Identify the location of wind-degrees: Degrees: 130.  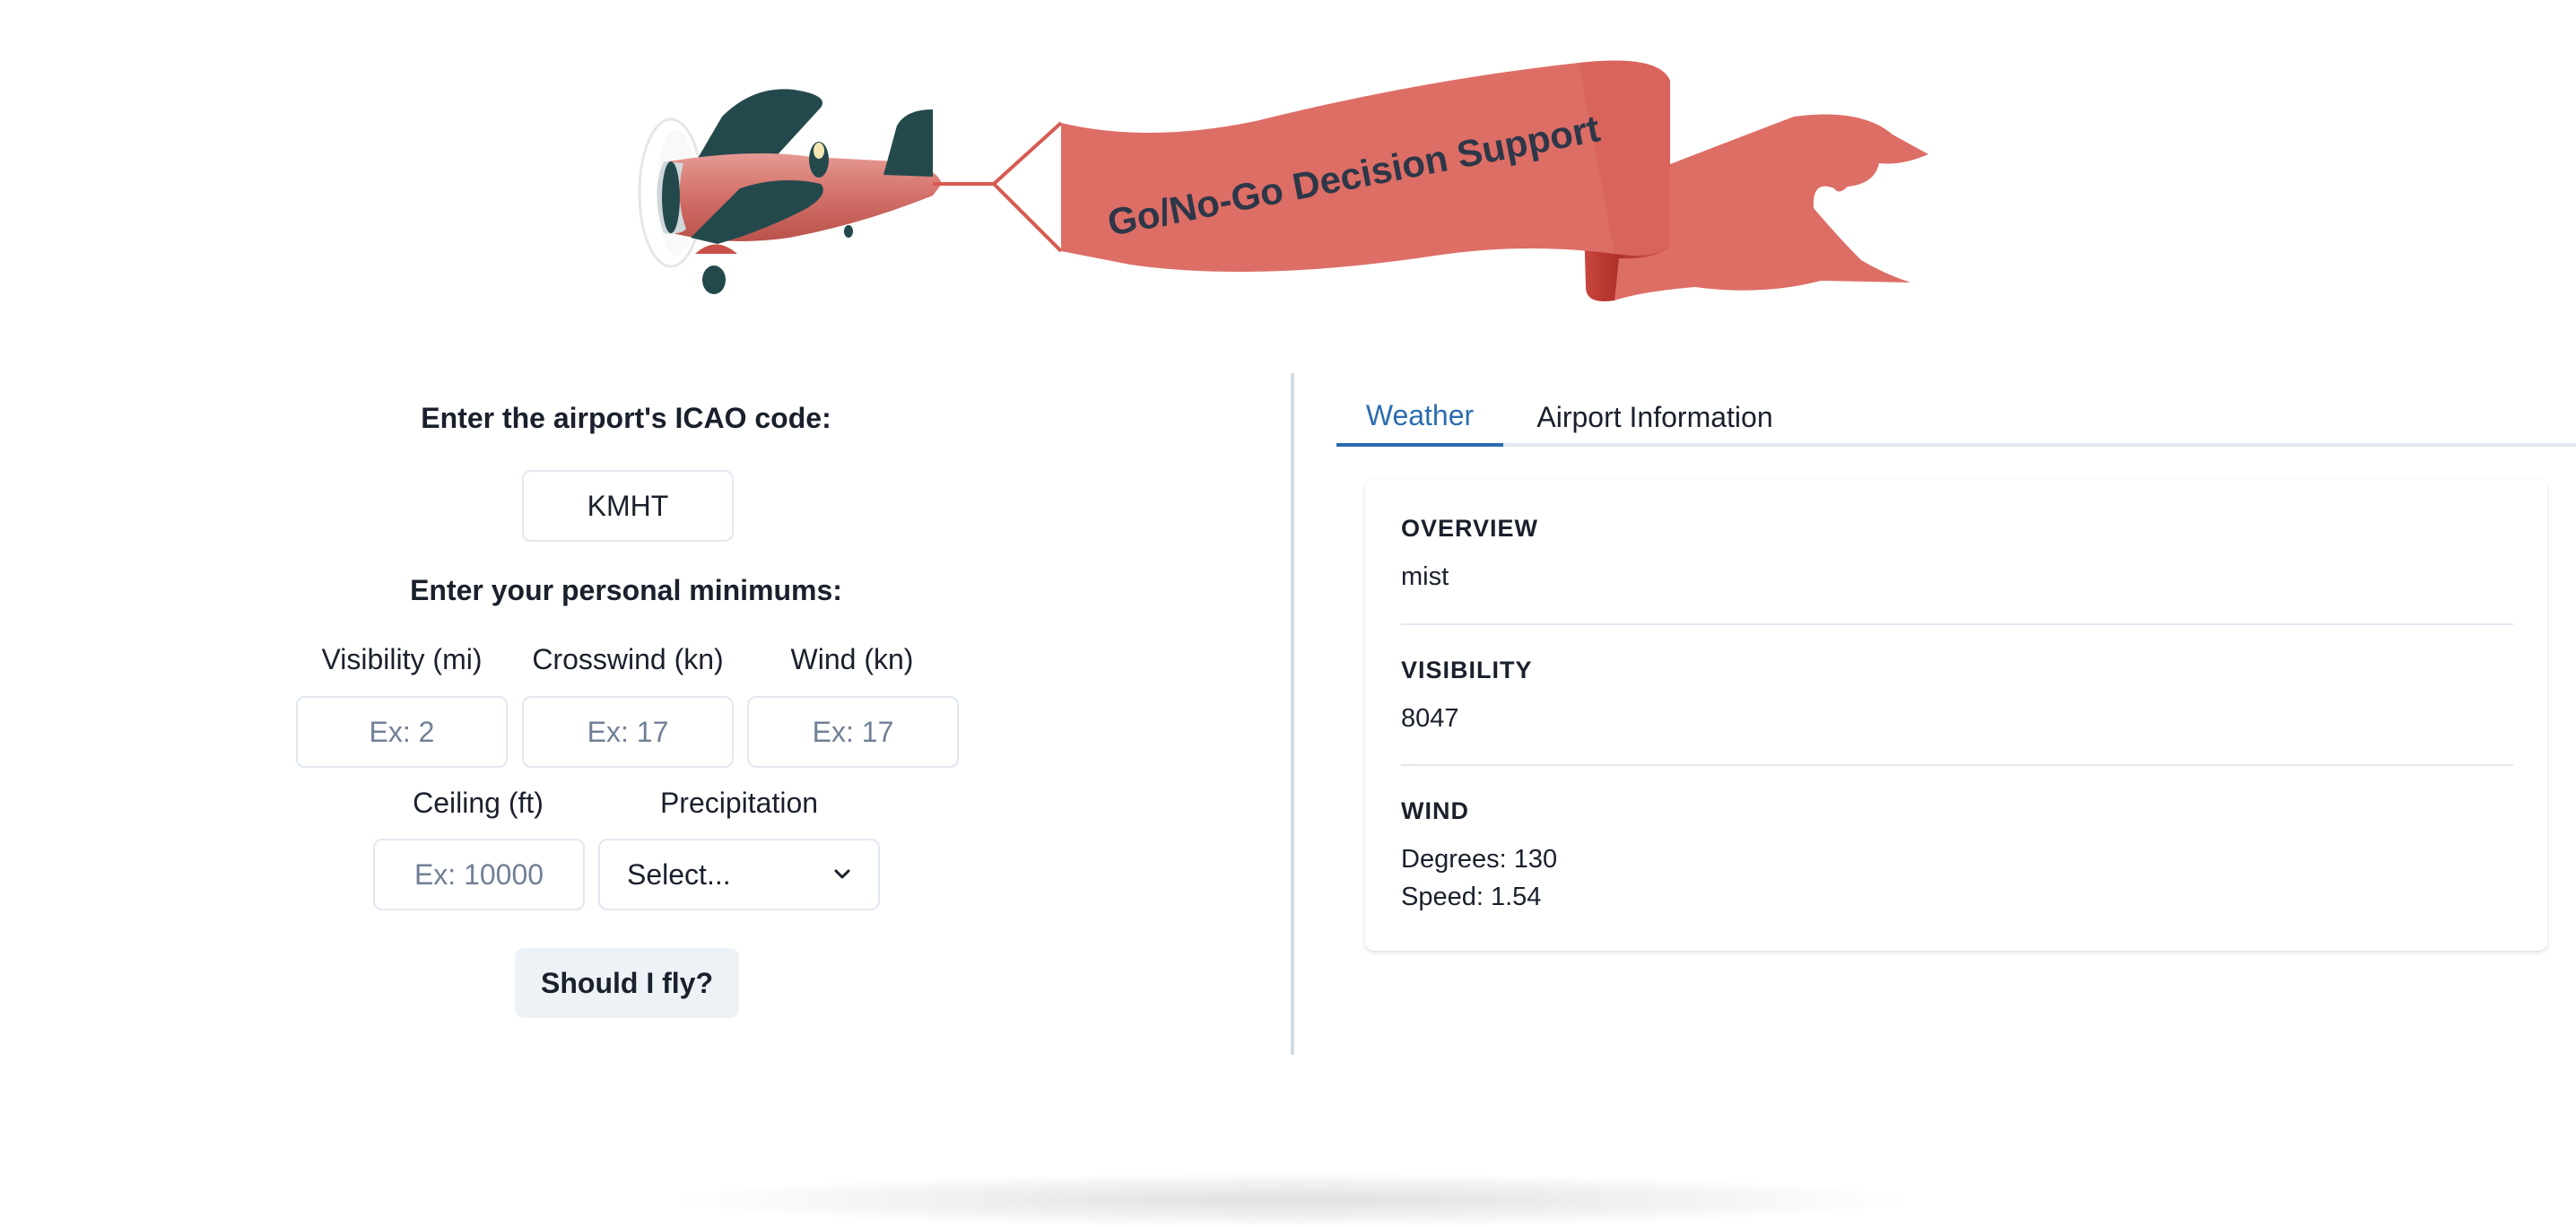
(1479, 859).